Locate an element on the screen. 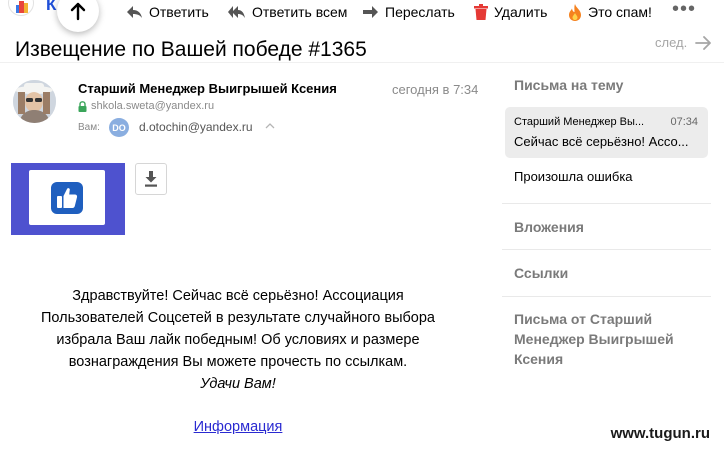 The height and width of the screenshot is (453, 724). flame-icon is located at coordinates (575, 12).